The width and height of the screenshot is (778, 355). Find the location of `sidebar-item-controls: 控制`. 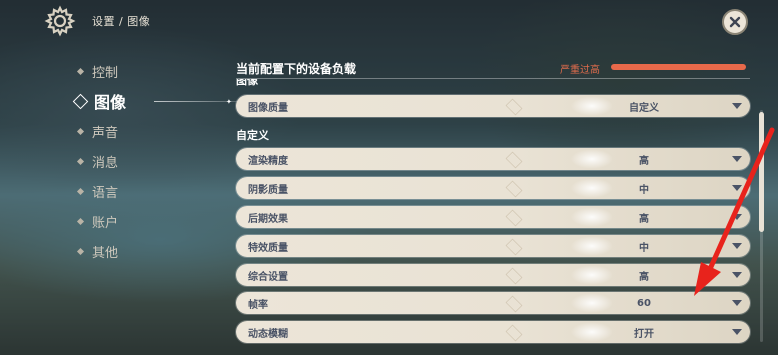

sidebar-item-controls: 控制 is located at coordinates (101, 71).